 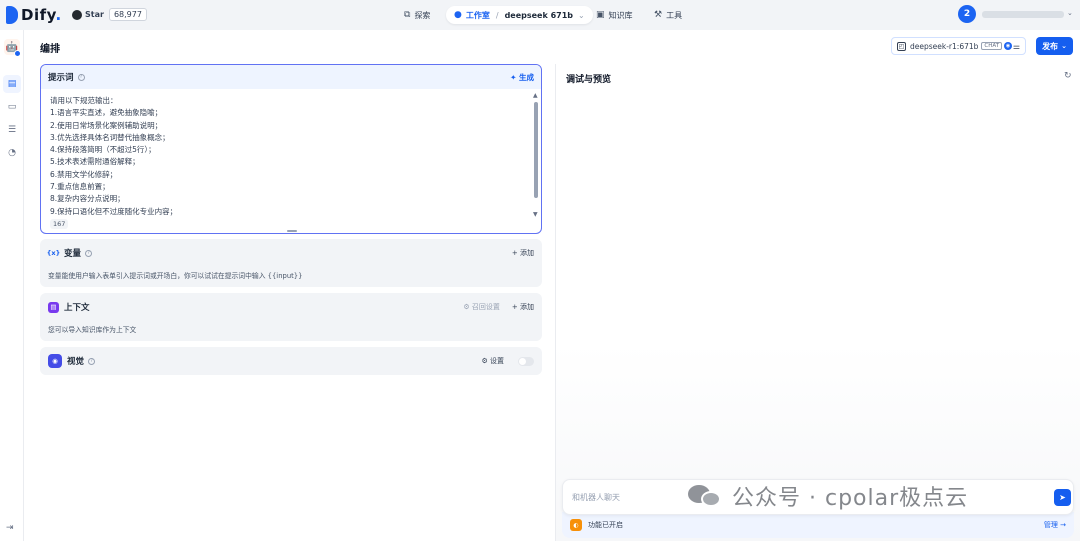 I want to click on context-description: 您可以导入知识库作为上下文, so click(x=92, y=330).